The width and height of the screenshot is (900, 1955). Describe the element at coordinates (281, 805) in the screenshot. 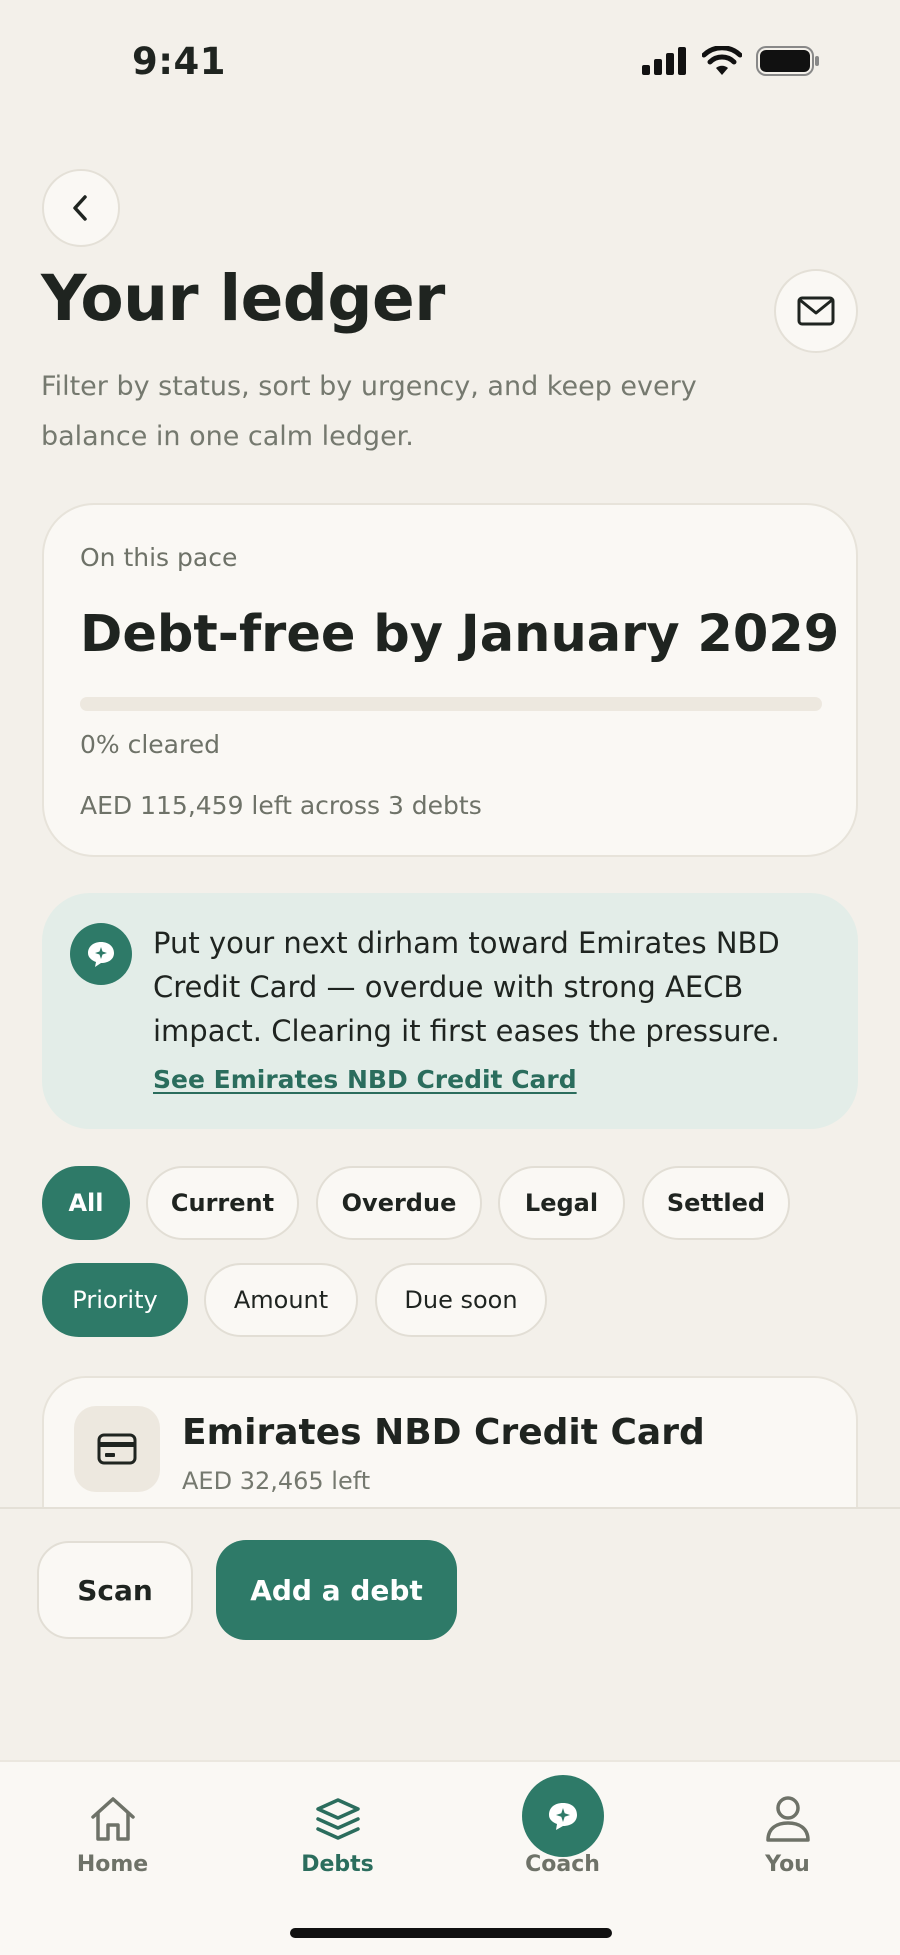

I see `remaining-balance: AED 115,459 left across 3 debts` at that location.